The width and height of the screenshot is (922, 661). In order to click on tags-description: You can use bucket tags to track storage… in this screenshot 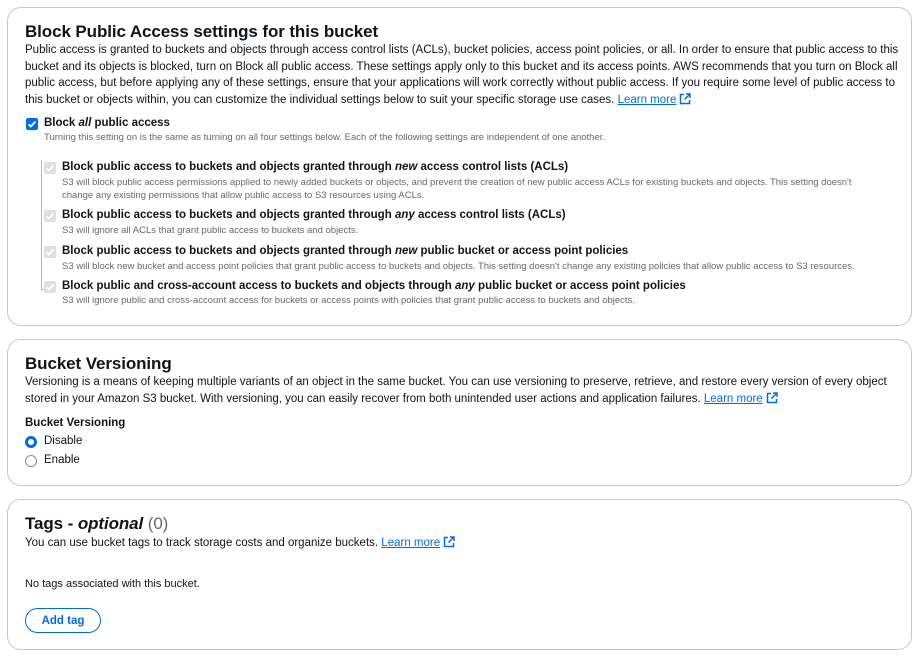, I will do `click(462, 543)`.